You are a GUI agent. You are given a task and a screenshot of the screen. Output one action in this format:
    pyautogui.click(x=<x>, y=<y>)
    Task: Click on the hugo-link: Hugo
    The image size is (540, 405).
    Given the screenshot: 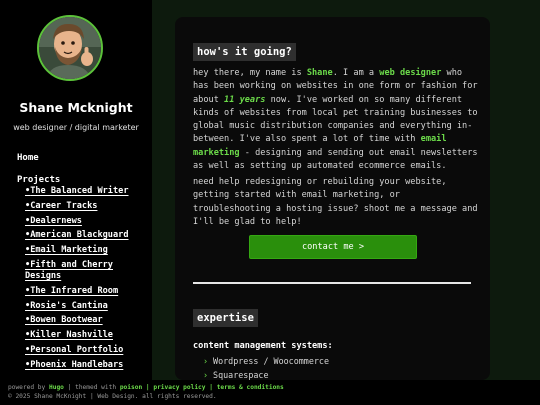 What is the action you would take?
    pyautogui.click(x=56, y=387)
    